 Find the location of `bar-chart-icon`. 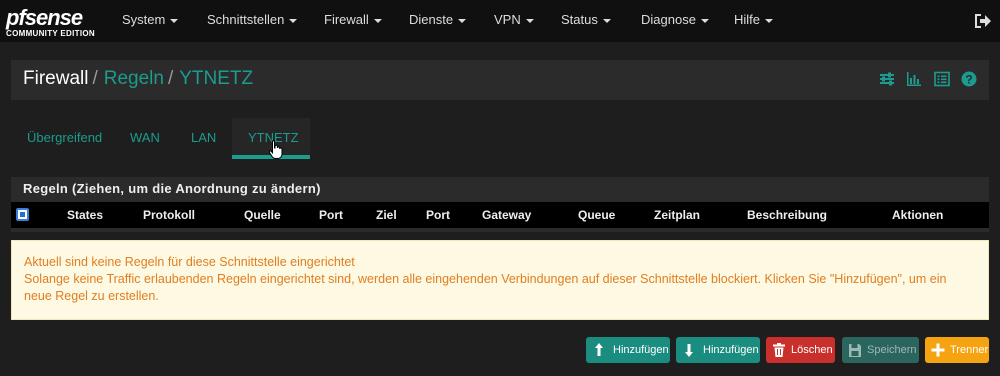

bar-chart-icon is located at coordinates (914, 79).